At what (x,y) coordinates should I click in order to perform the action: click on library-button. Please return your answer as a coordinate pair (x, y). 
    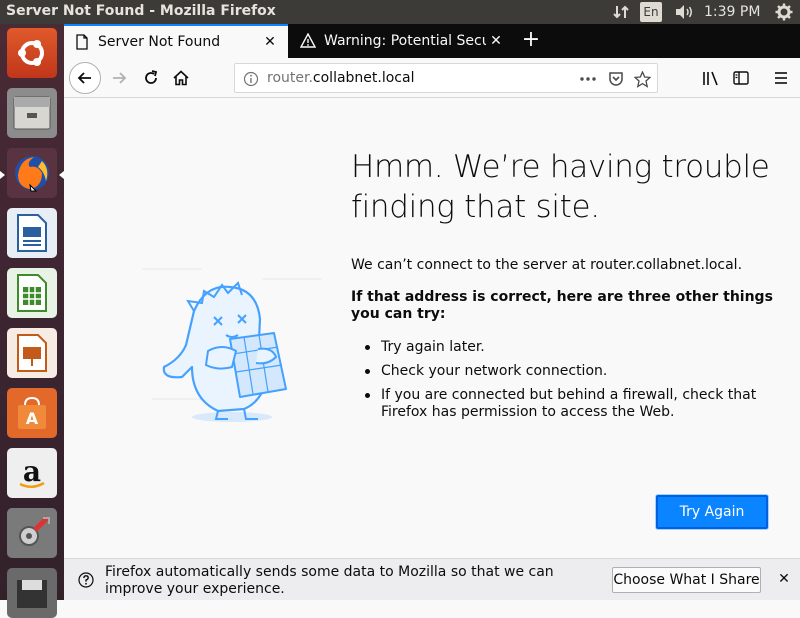
    Looking at the image, I should click on (711, 78).